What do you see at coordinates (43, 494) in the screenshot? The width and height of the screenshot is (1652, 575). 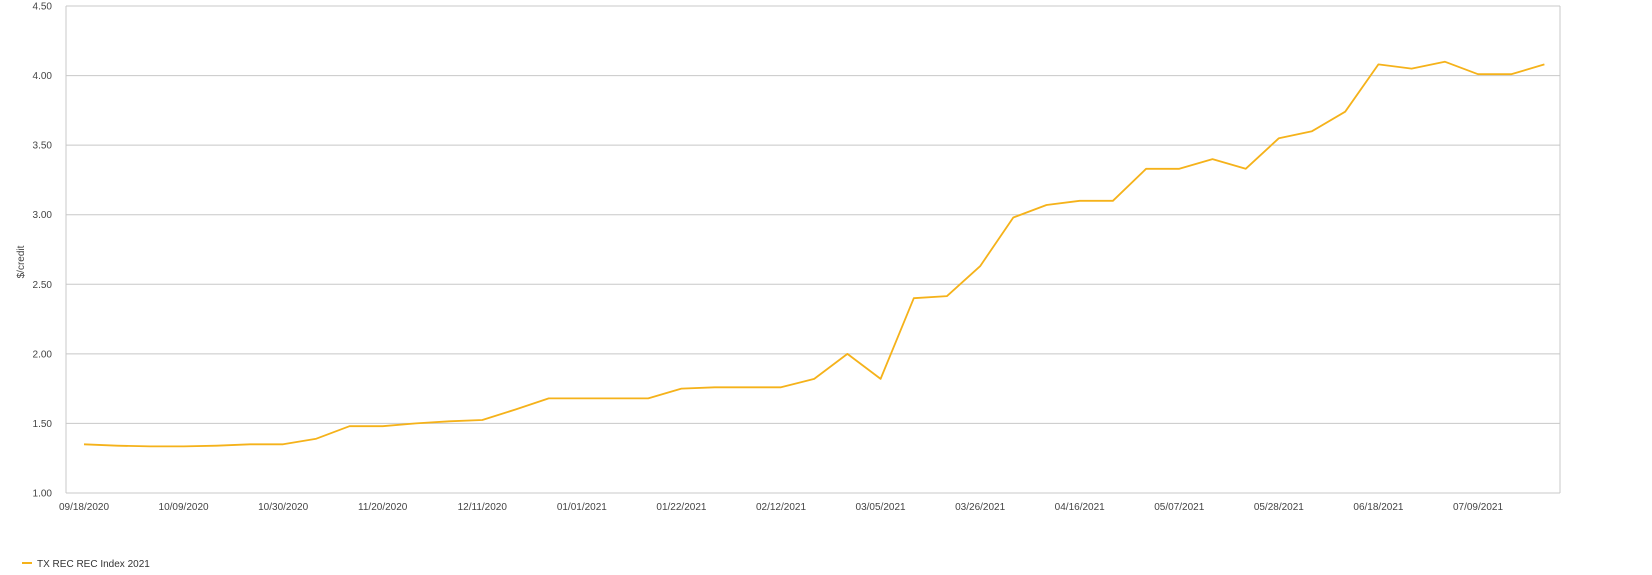 I see `y-tick-label: 1.00` at bounding box center [43, 494].